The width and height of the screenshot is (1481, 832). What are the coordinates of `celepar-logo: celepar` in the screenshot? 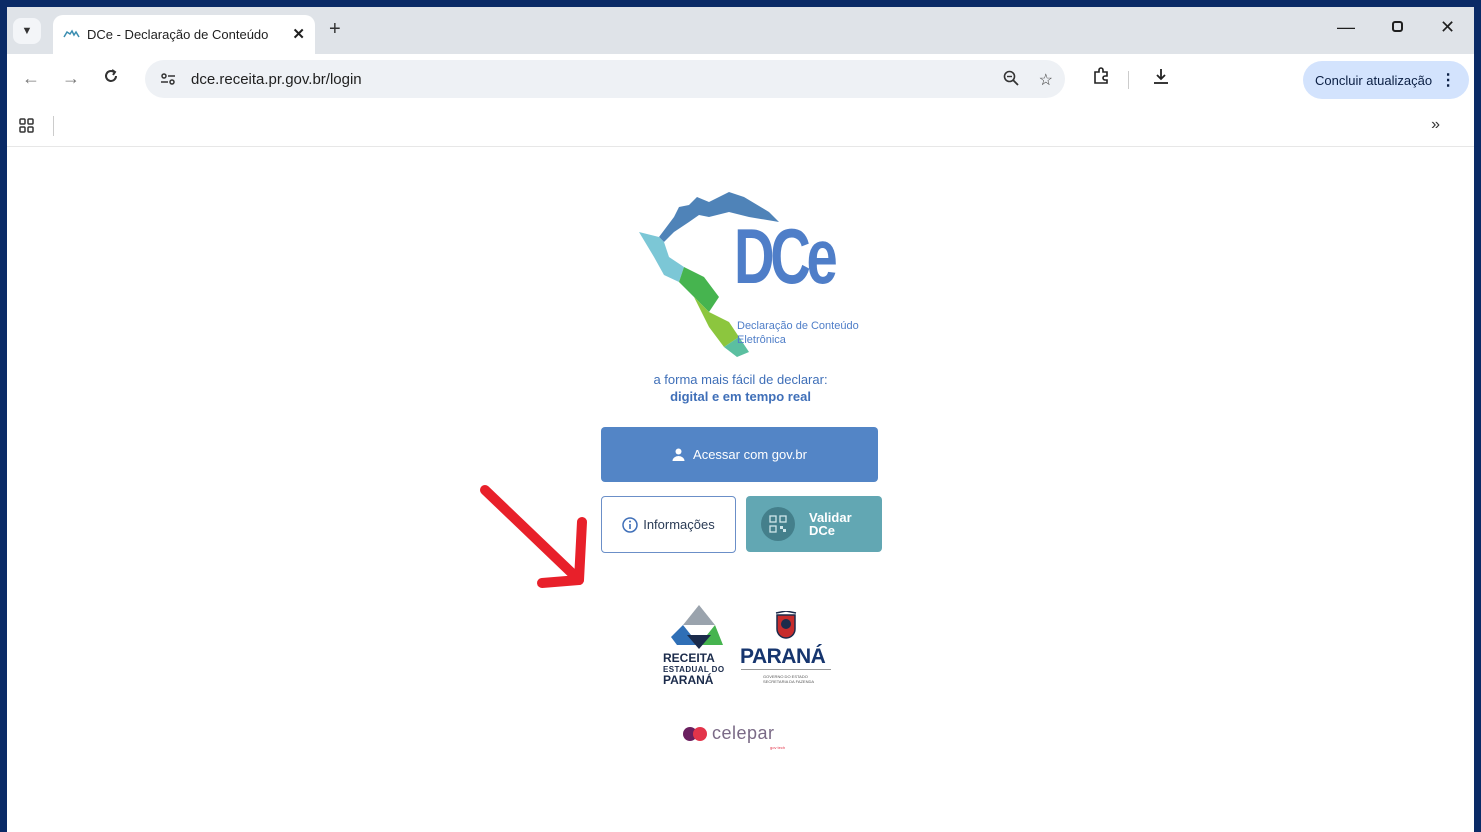 It's located at (729, 733).